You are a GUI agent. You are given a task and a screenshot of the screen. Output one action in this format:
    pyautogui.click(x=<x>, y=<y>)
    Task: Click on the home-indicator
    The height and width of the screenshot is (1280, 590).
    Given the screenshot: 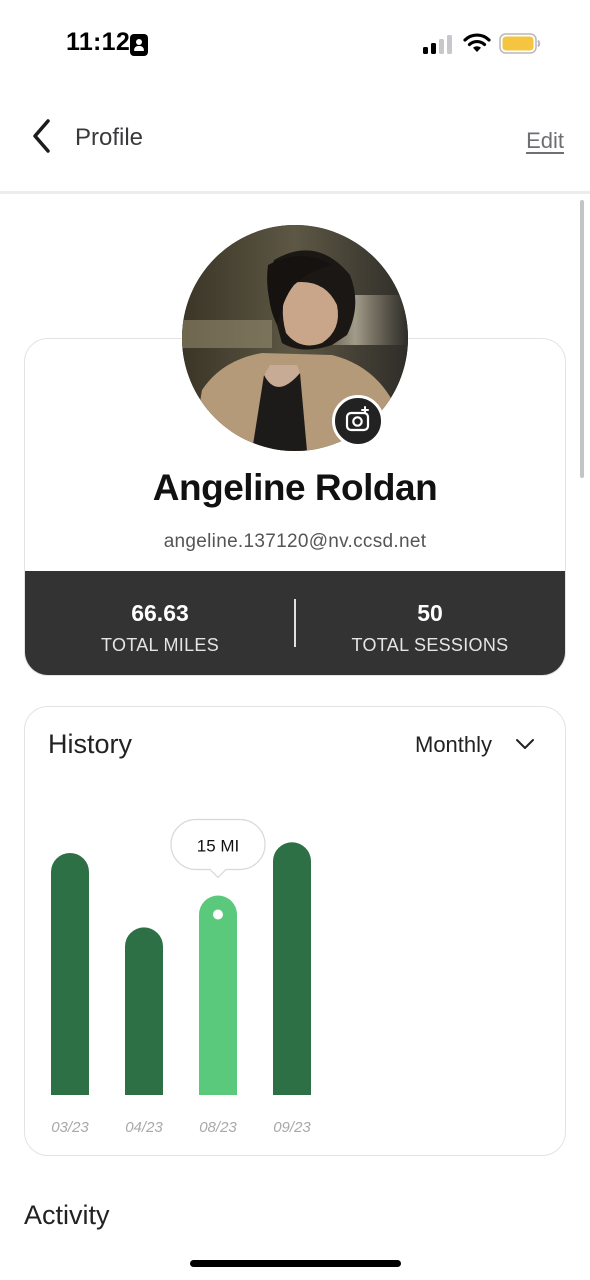 What is the action you would take?
    pyautogui.click(x=295, y=1263)
    